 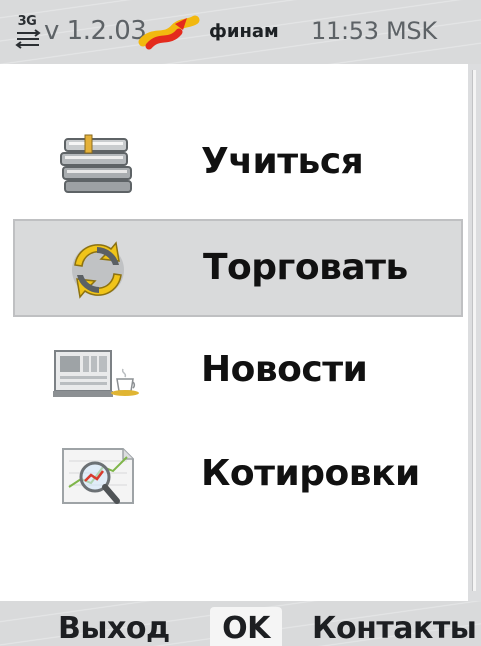 I want to click on menu-item-trade: Торговать, so click(x=238, y=268).